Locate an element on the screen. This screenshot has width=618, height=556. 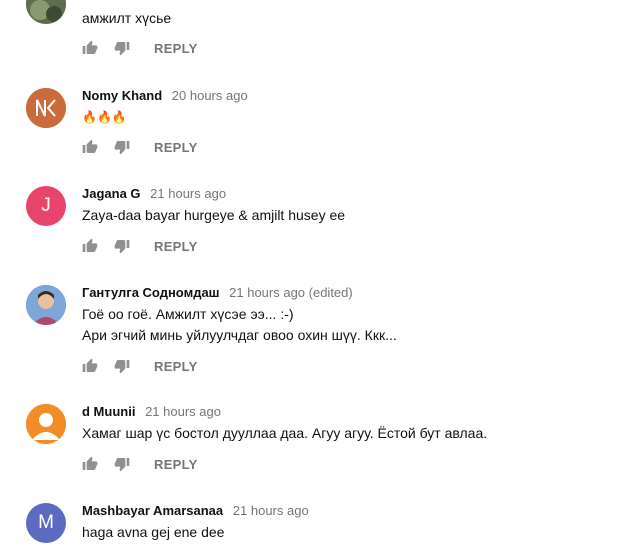
comment-header: Гантулга Содномдаш 21 hours ago (edited) is located at coordinates (217, 292).